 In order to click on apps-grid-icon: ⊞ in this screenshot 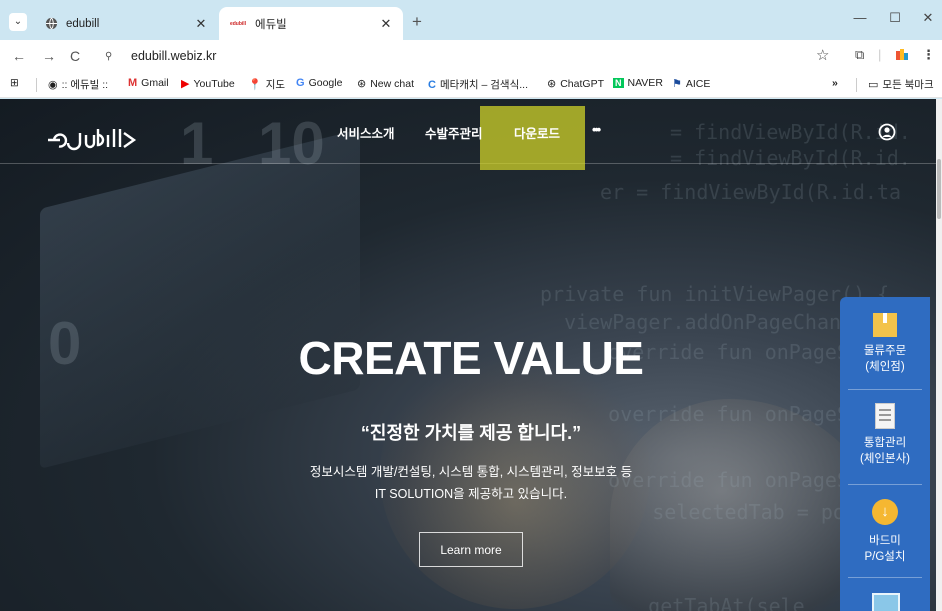, I will do `click(14, 83)`.